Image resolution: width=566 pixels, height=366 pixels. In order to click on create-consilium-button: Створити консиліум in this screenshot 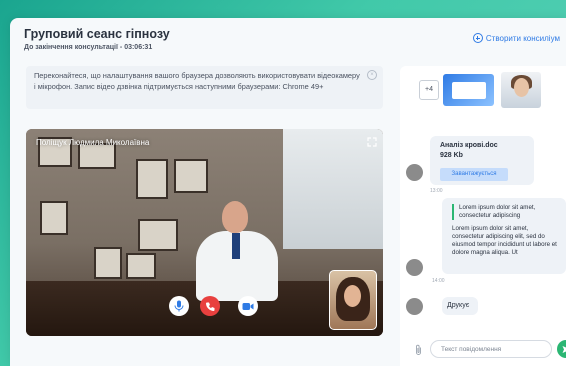, I will do `click(516, 38)`.